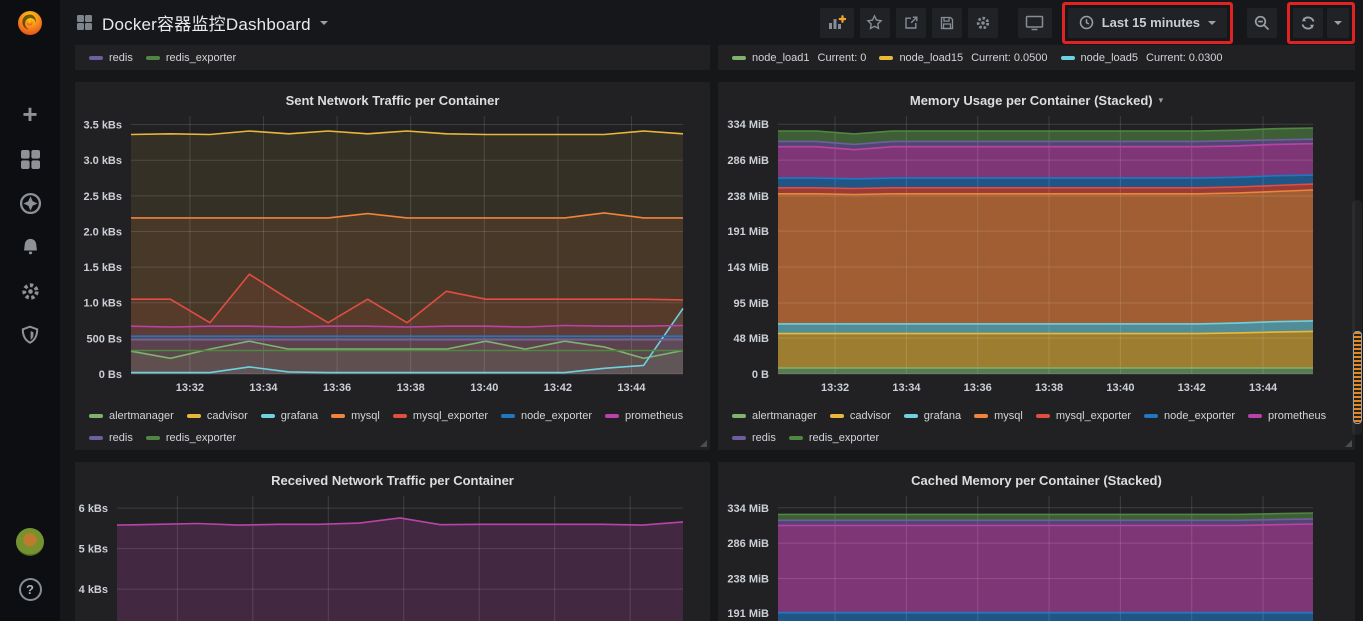 Image resolution: width=1363 pixels, height=621 pixels. I want to click on legend-label: mysql, so click(365, 416).